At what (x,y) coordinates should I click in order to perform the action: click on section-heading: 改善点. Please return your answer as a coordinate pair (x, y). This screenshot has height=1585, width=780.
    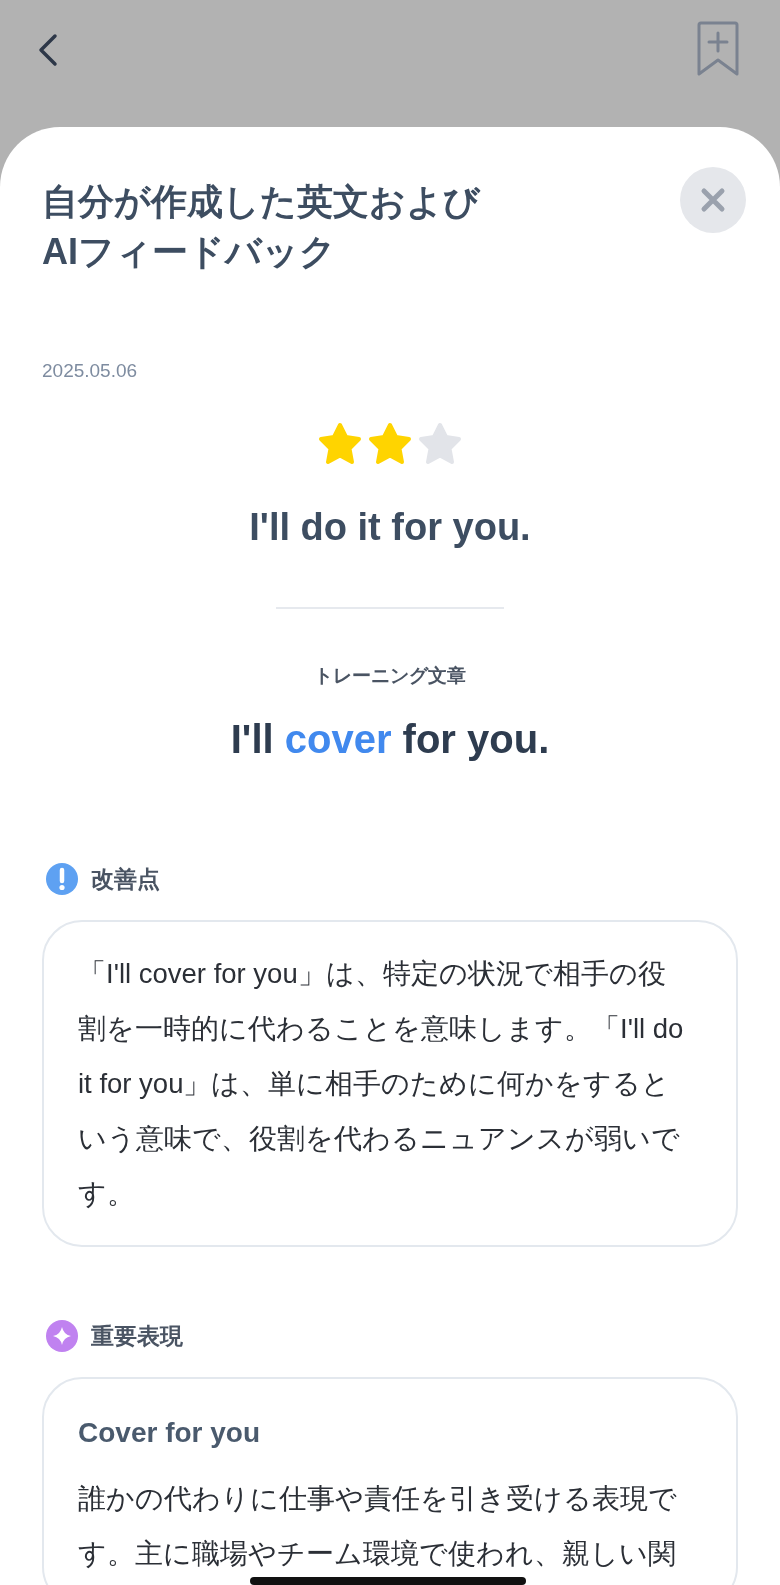
    Looking at the image, I should click on (125, 879).